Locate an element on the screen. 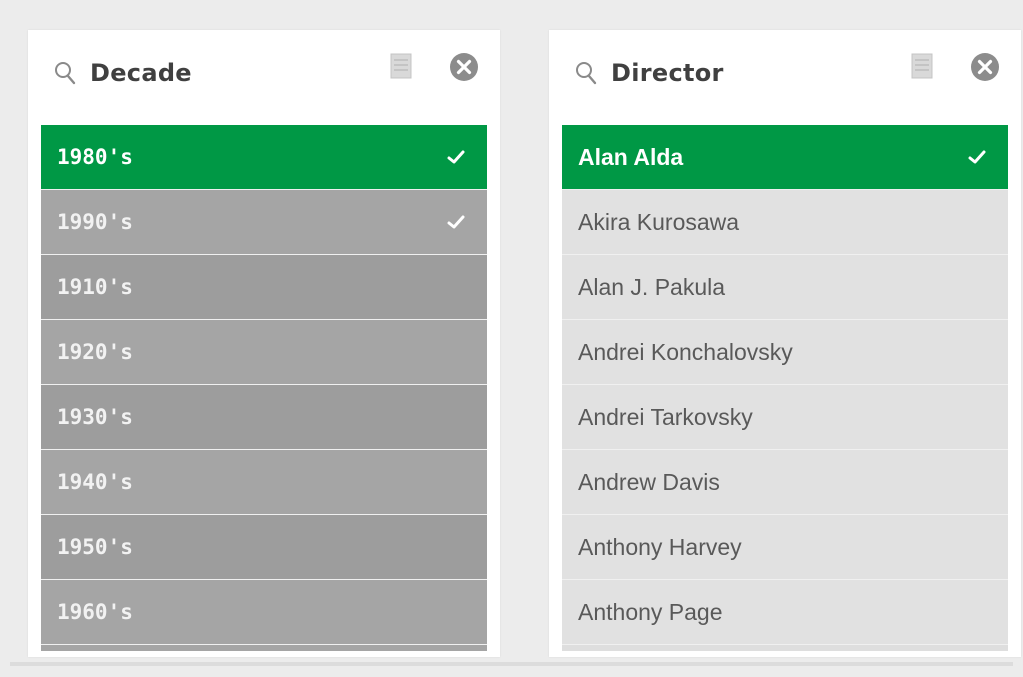 The width and height of the screenshot is (1023, 677). list-item-label: Andrei Konchalovsky is located at coordinates (685, 351).